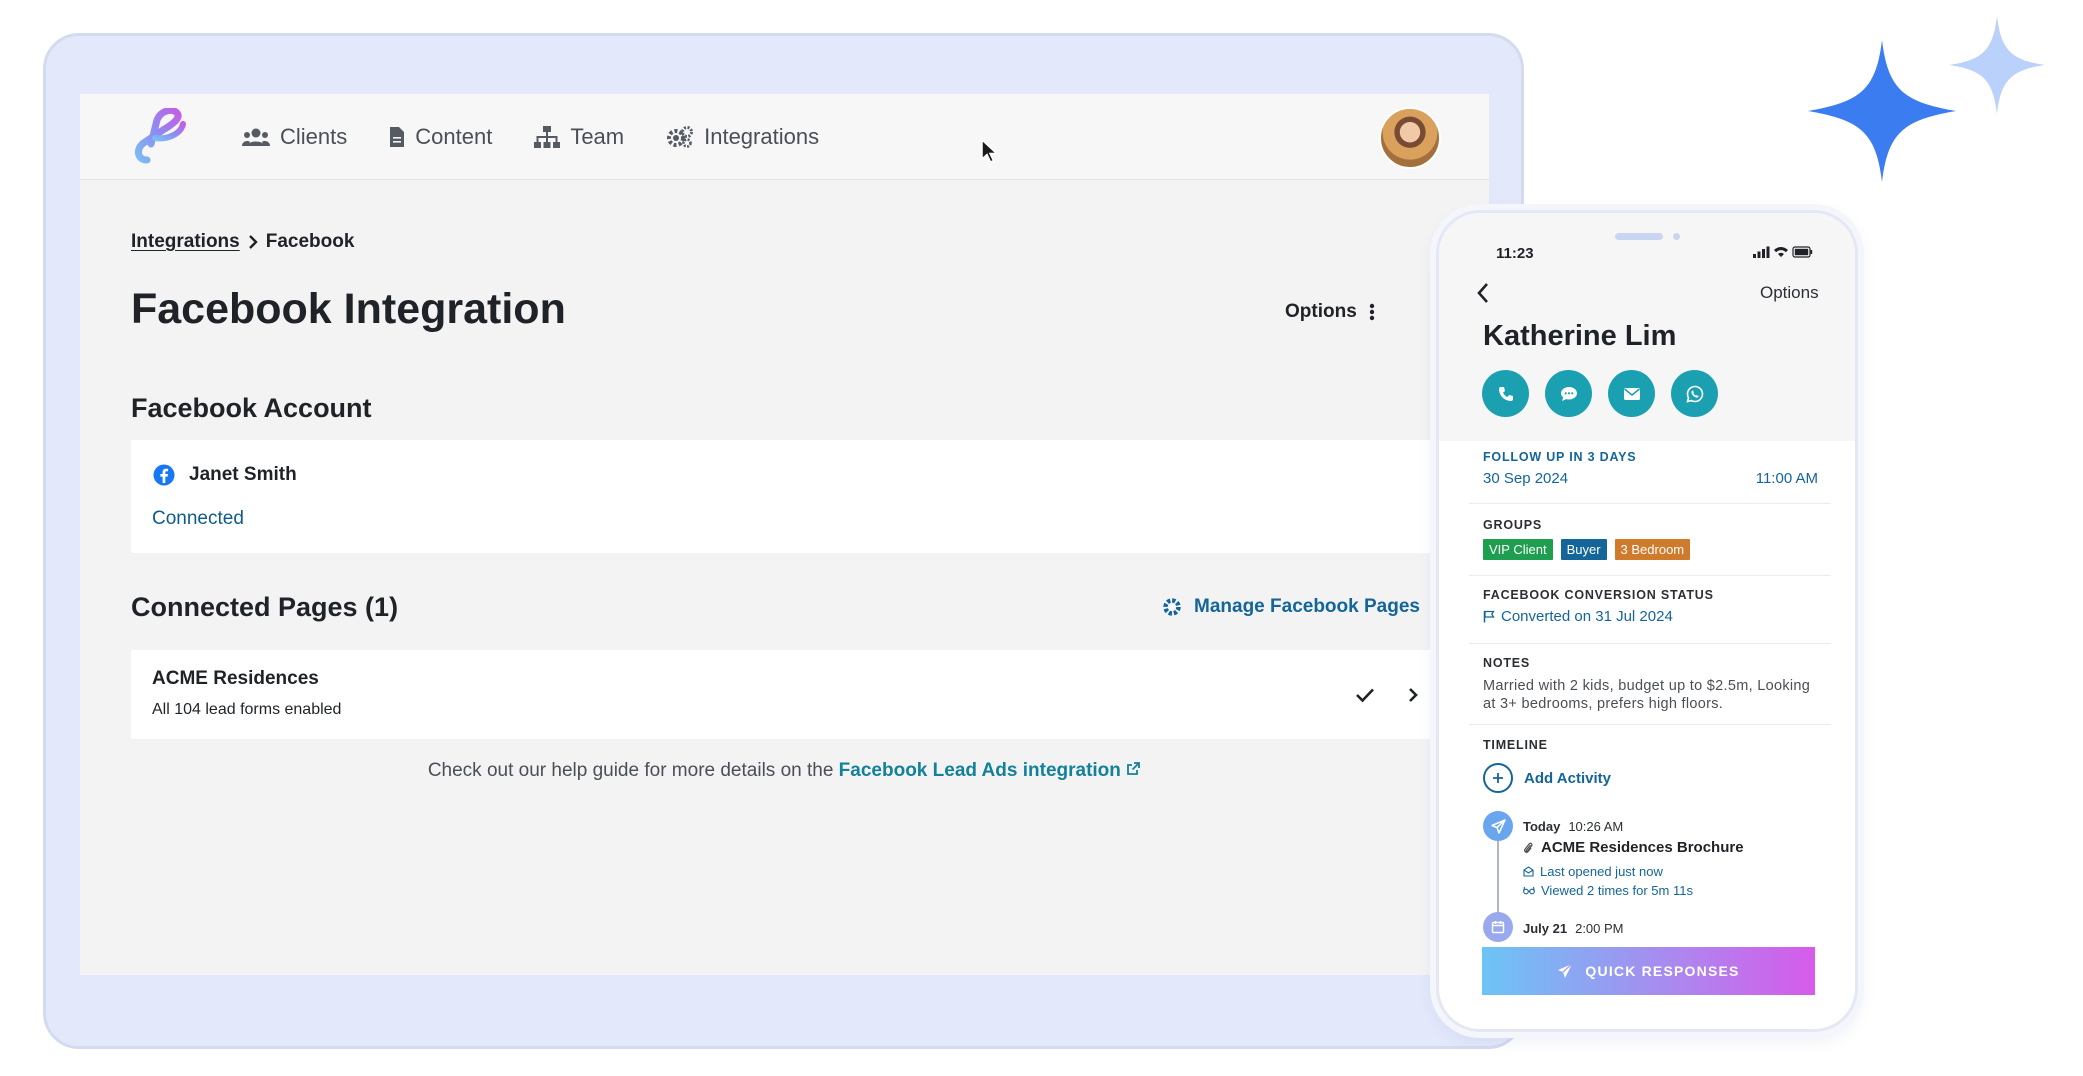 The width and height of the screenshot is (2083, 1076). What do you see at coordinates (1601, 871) in the screenshot?
I see `opened-text: Last opened just now` at bounding box center [1601, 871].